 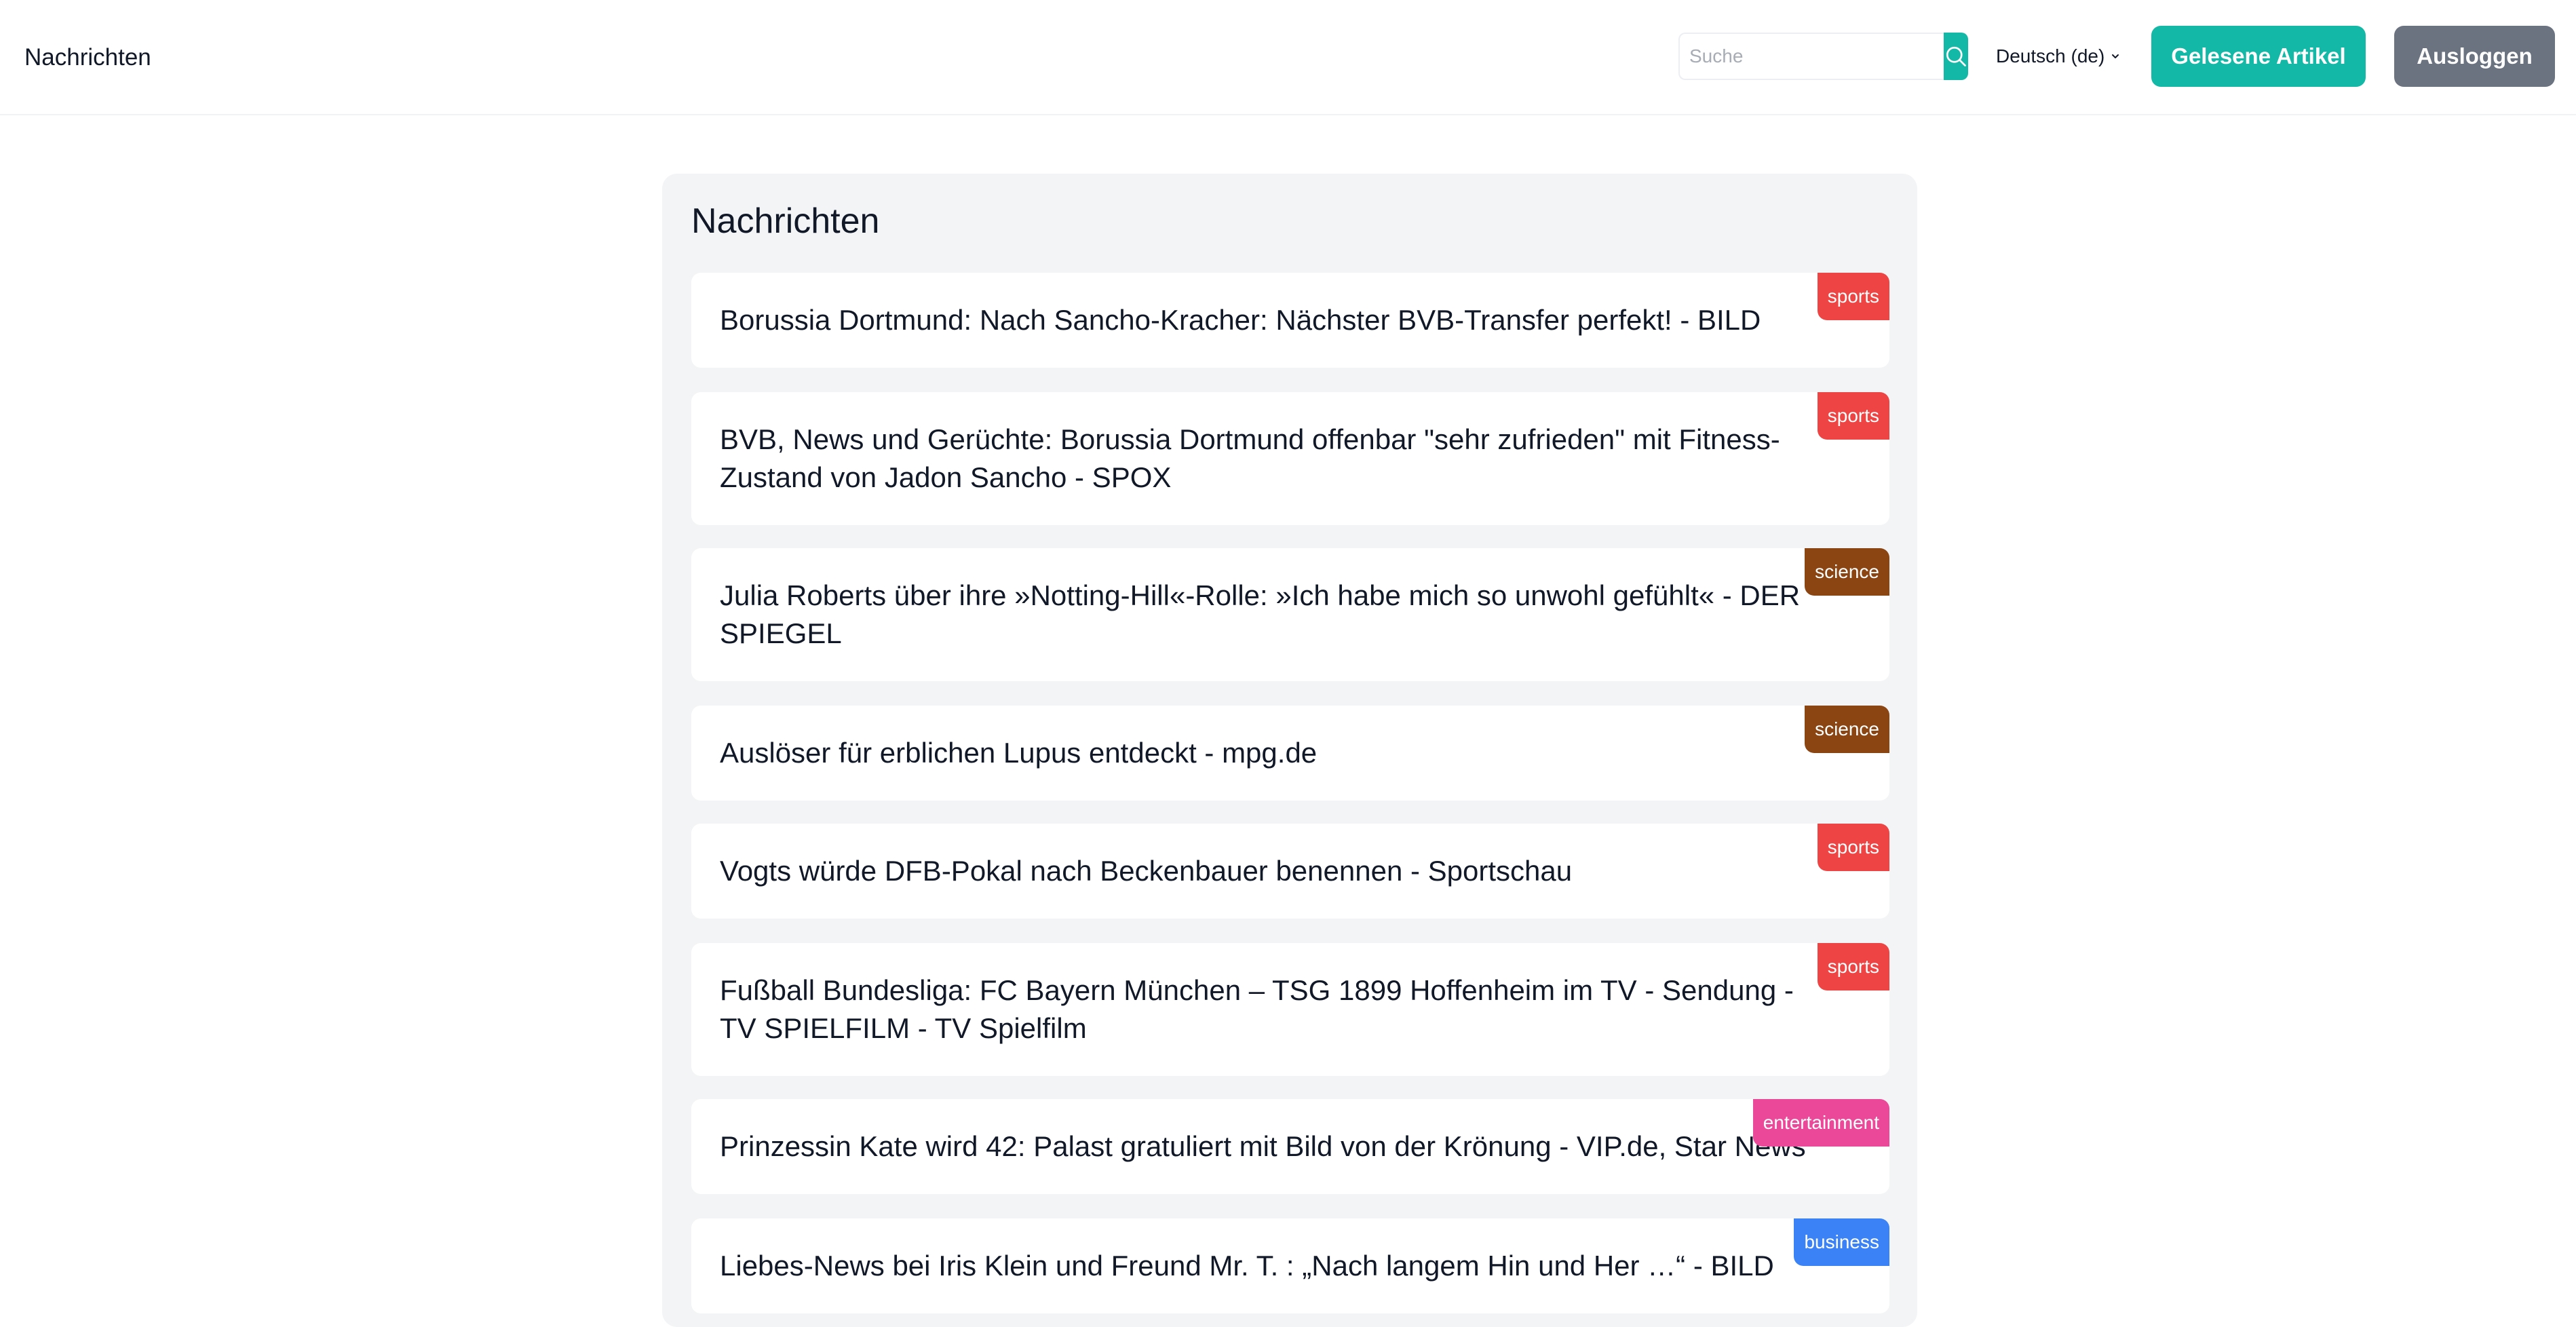 What do you see at coordinates (2474, 57) in the screenshot?
I see `logout-button: Ausloggen` at bounding box center [2474, 57].